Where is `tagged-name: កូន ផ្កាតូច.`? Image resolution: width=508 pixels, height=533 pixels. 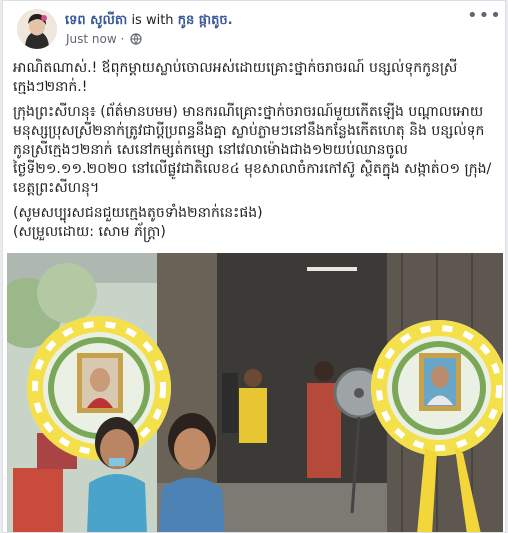 tagged-name: កូន ផ្កាតូច. is located at coordinates (205, 20).